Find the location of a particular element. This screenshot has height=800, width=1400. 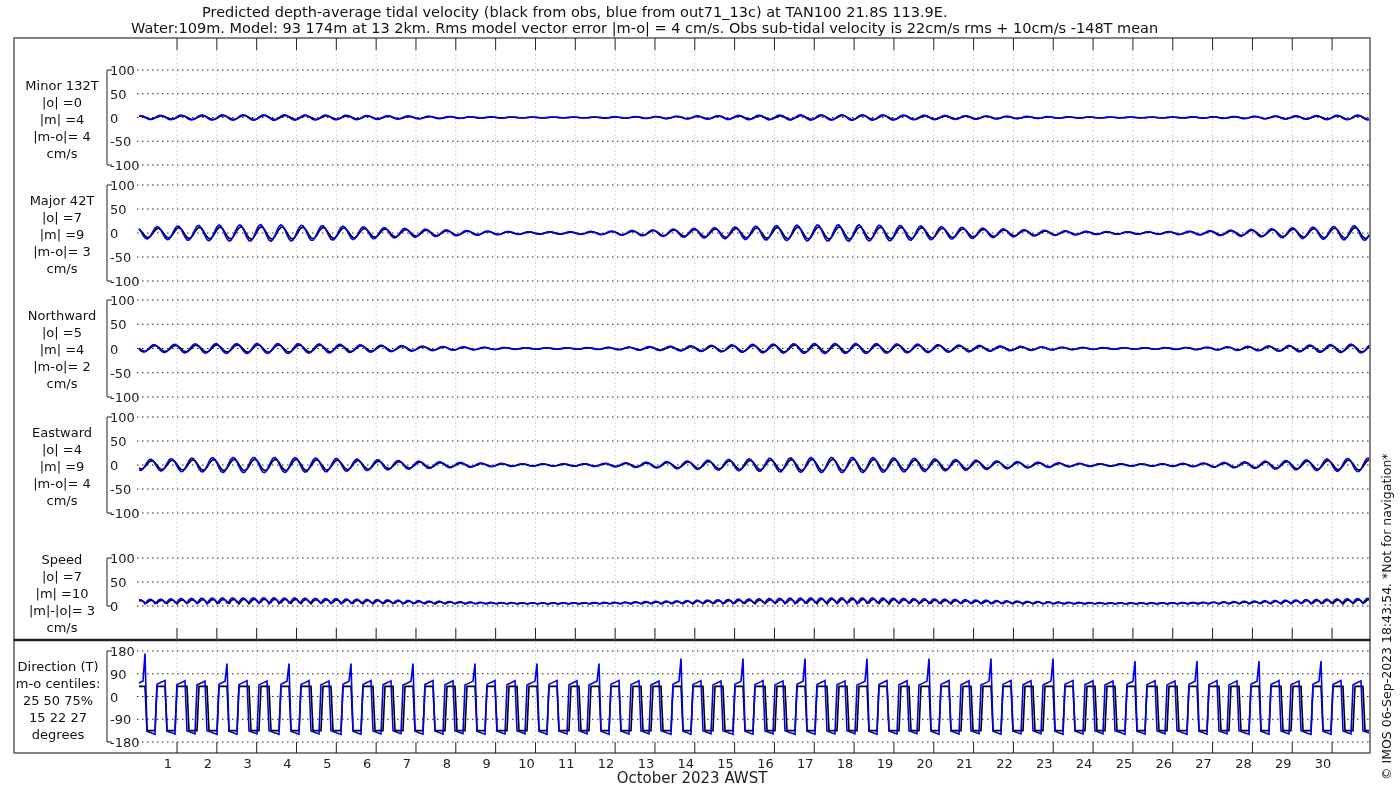

axis-tick-label: 11 is located at coordinates (566, 763).